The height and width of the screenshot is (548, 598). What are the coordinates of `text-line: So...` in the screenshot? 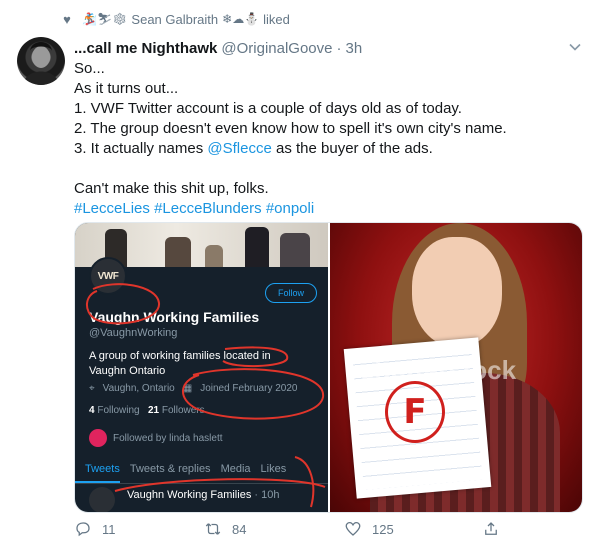 It's located at (89, 68).